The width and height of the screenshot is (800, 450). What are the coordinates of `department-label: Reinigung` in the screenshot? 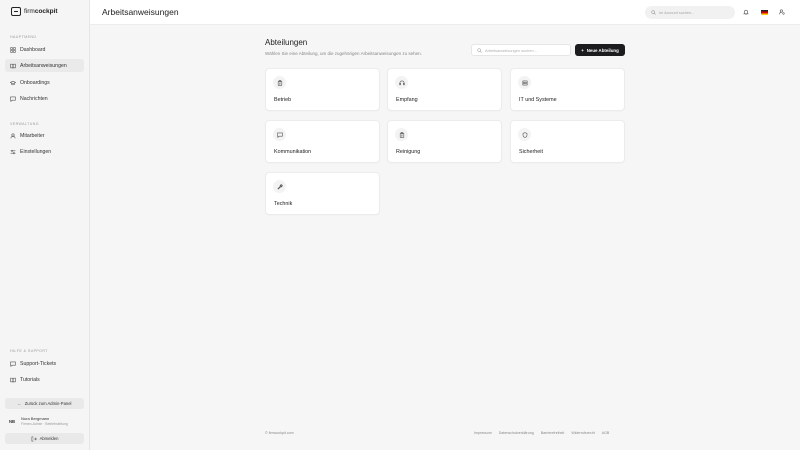 It's located at (408, 152).